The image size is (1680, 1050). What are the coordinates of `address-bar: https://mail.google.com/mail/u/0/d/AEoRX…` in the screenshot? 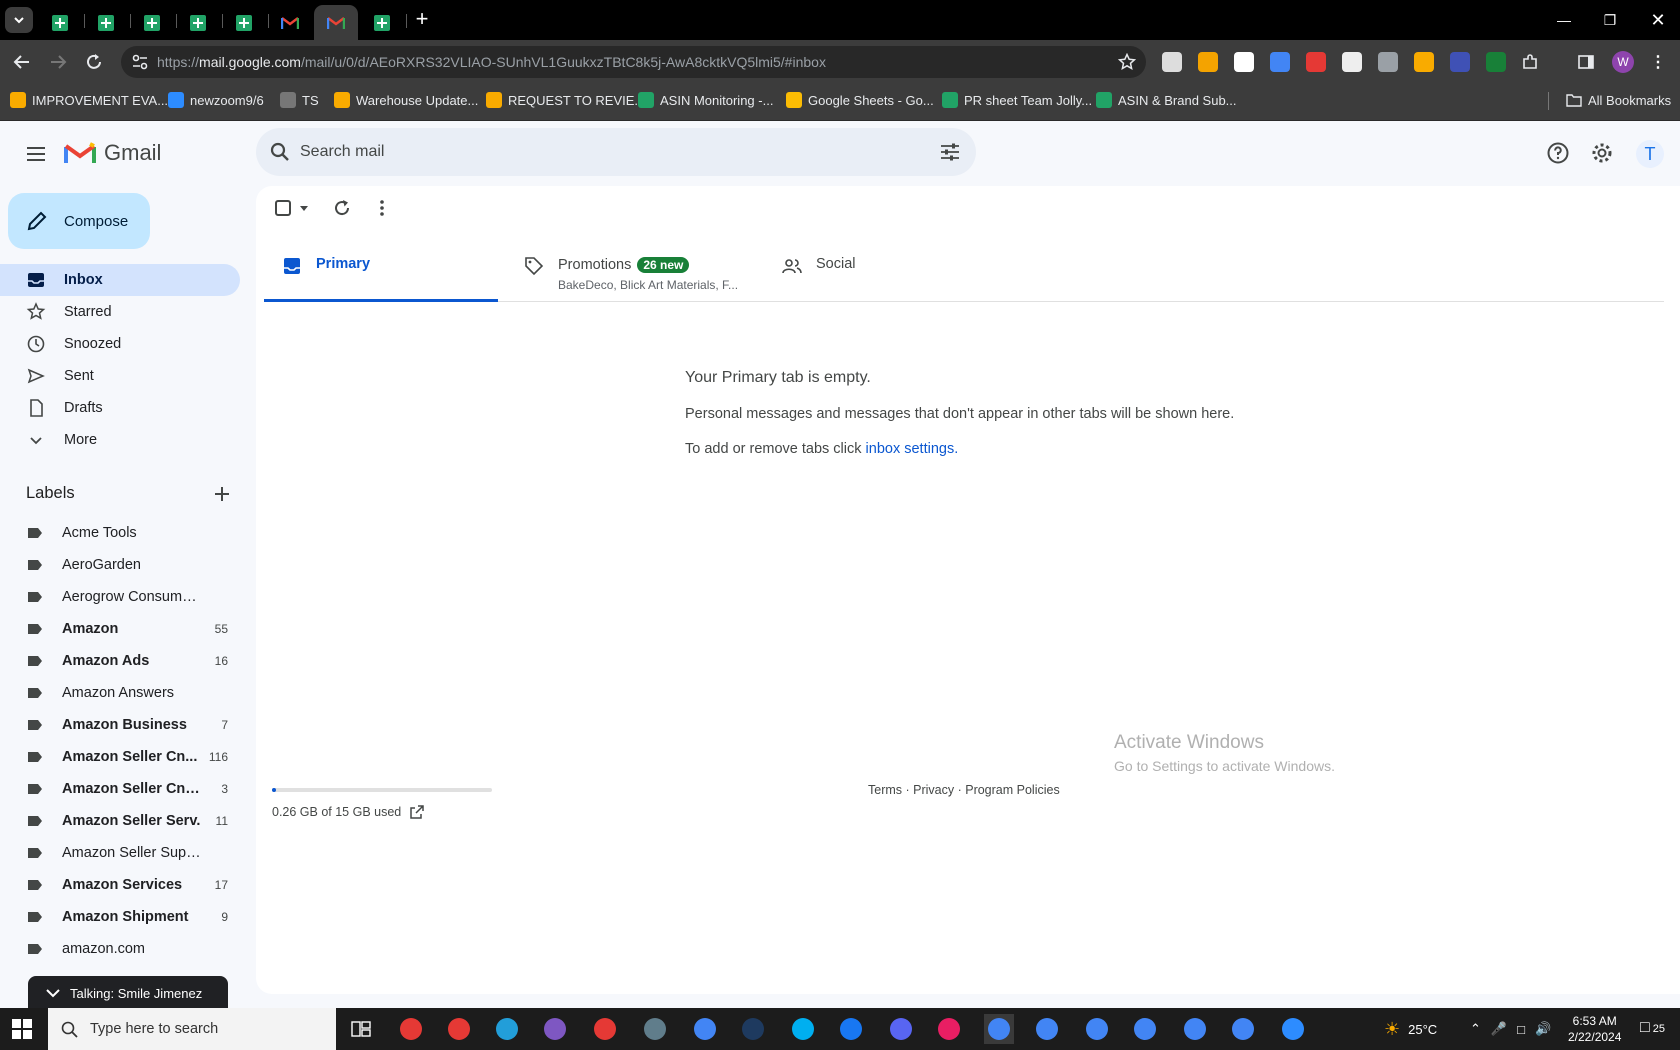 It's located at (633, 62).